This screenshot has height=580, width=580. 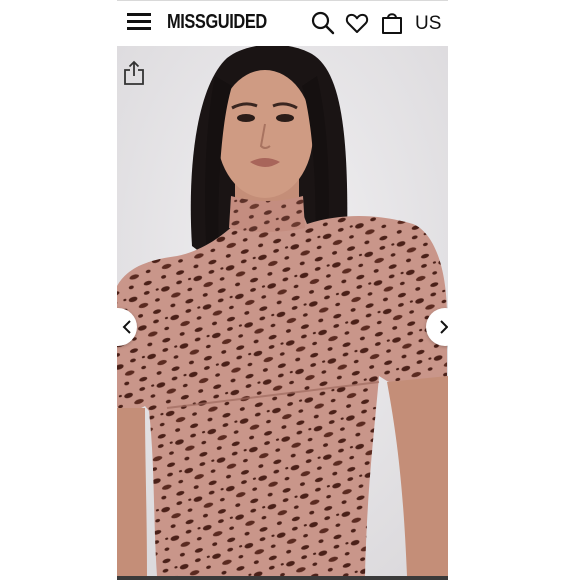 What do you see at coordinates (126, 327) in the screenshot?
I see `chevron-left-icon` at bounding box center [126, 327].